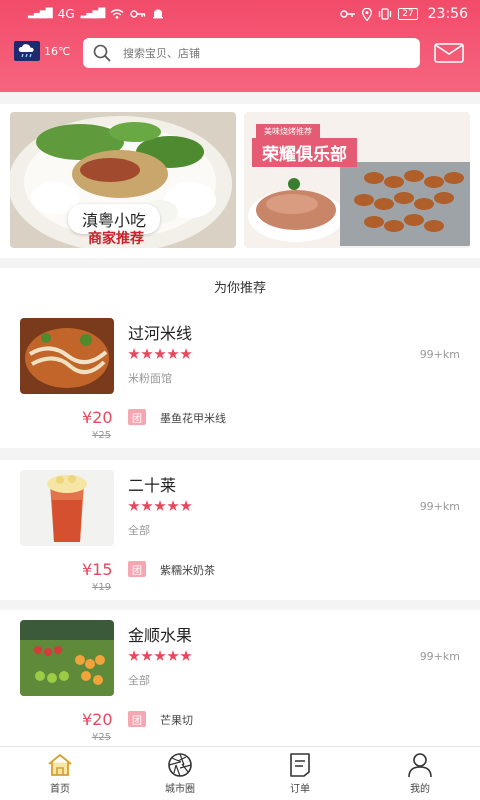 The width and height of the screenshot is (480, 800). What do you see at coordinates (27, 51) in the screenshot?
I see `rain-cloud-icon` at bounding box center [27, 51].